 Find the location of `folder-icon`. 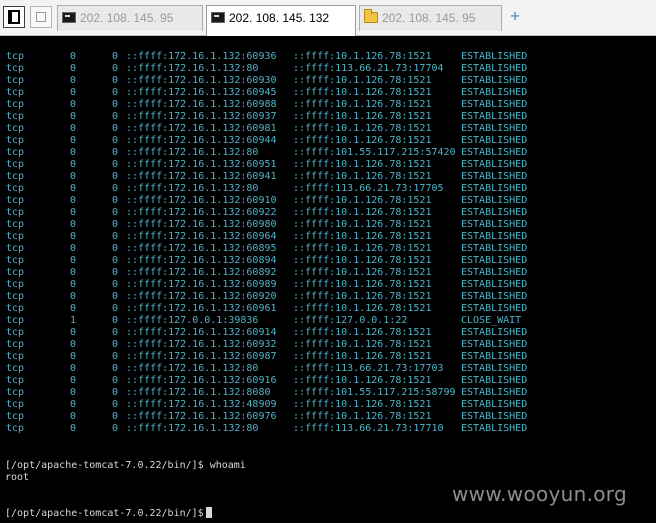

folder-icon is located at coordinates (371, 16).